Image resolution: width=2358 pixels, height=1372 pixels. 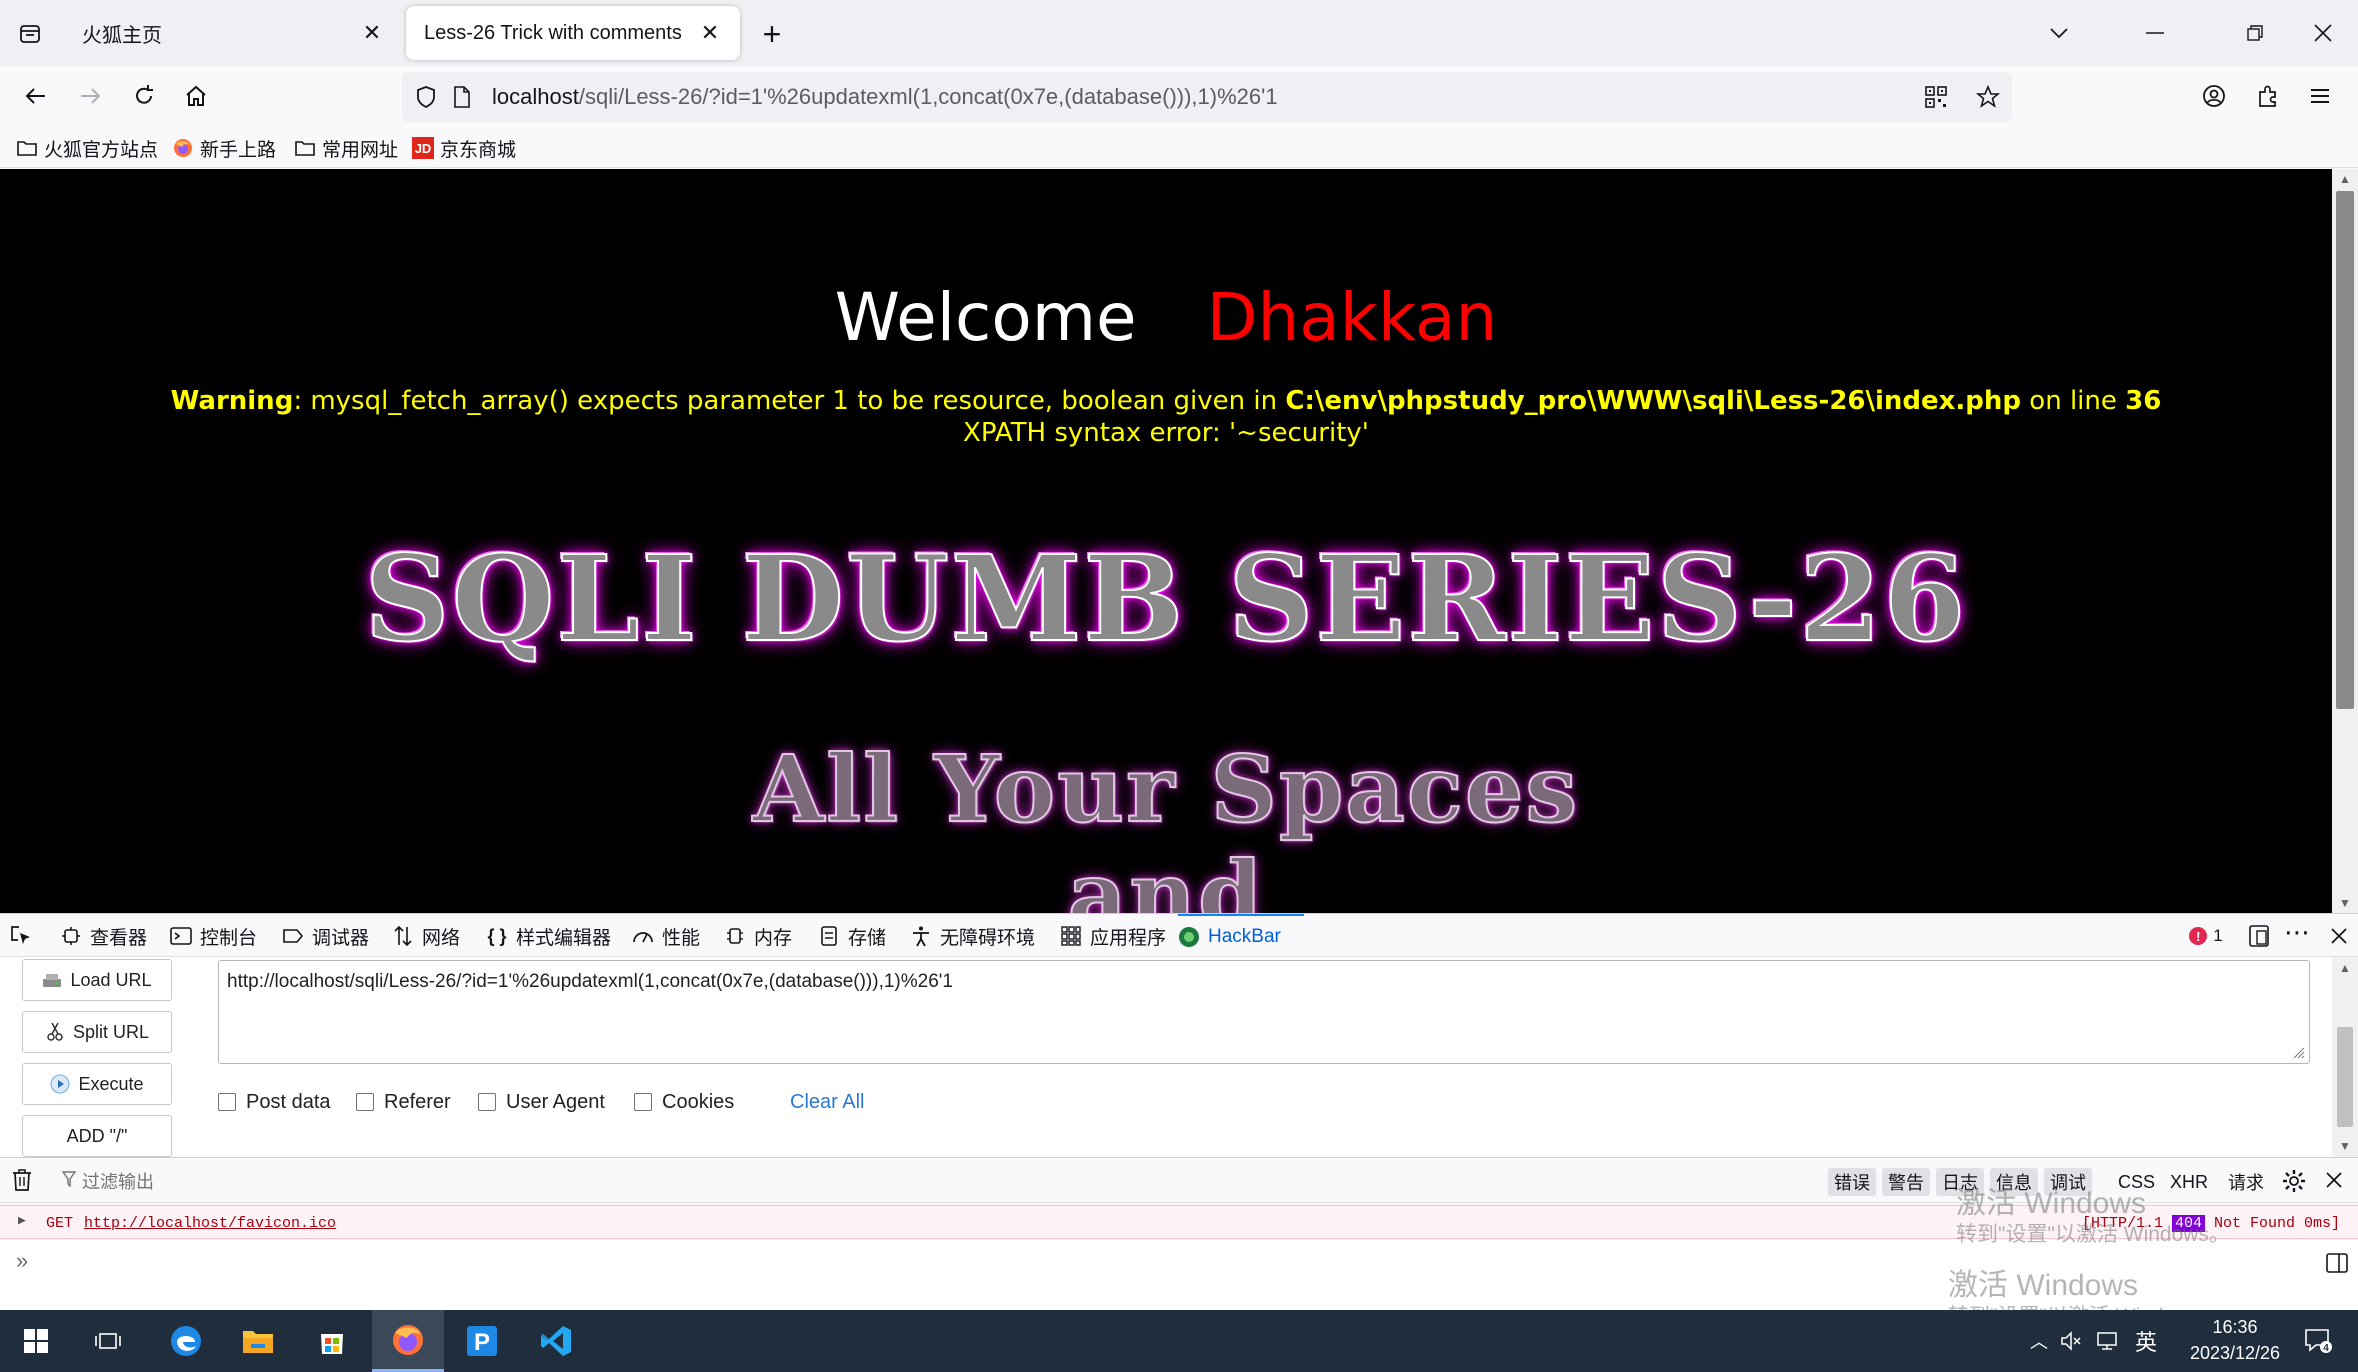 I want to click on tab-style-editor: { } 样式编辑器, so click(x=548, y=936).